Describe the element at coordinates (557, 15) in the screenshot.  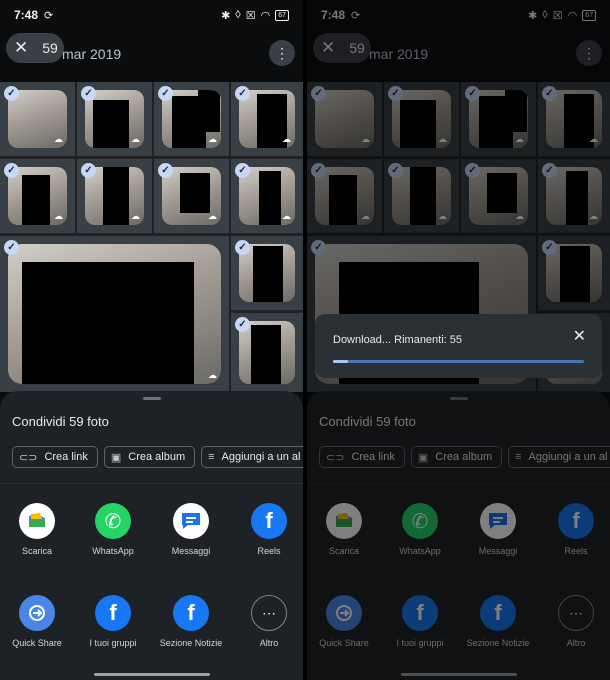
I see `screen-record-icon: ☒` at that location.